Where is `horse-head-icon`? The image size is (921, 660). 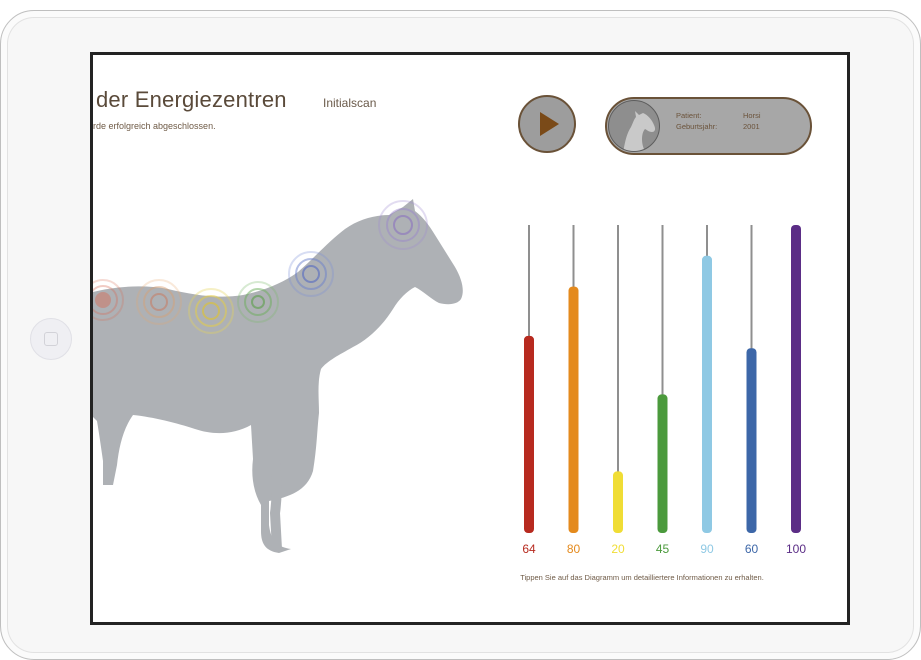
horse-head-icon is located at coordinates (634, 126).